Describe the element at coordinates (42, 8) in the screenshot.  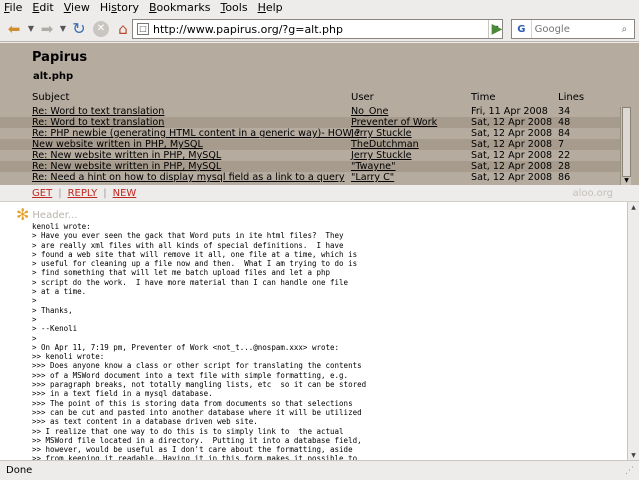
I see `menu-edit: Edit` at that location.